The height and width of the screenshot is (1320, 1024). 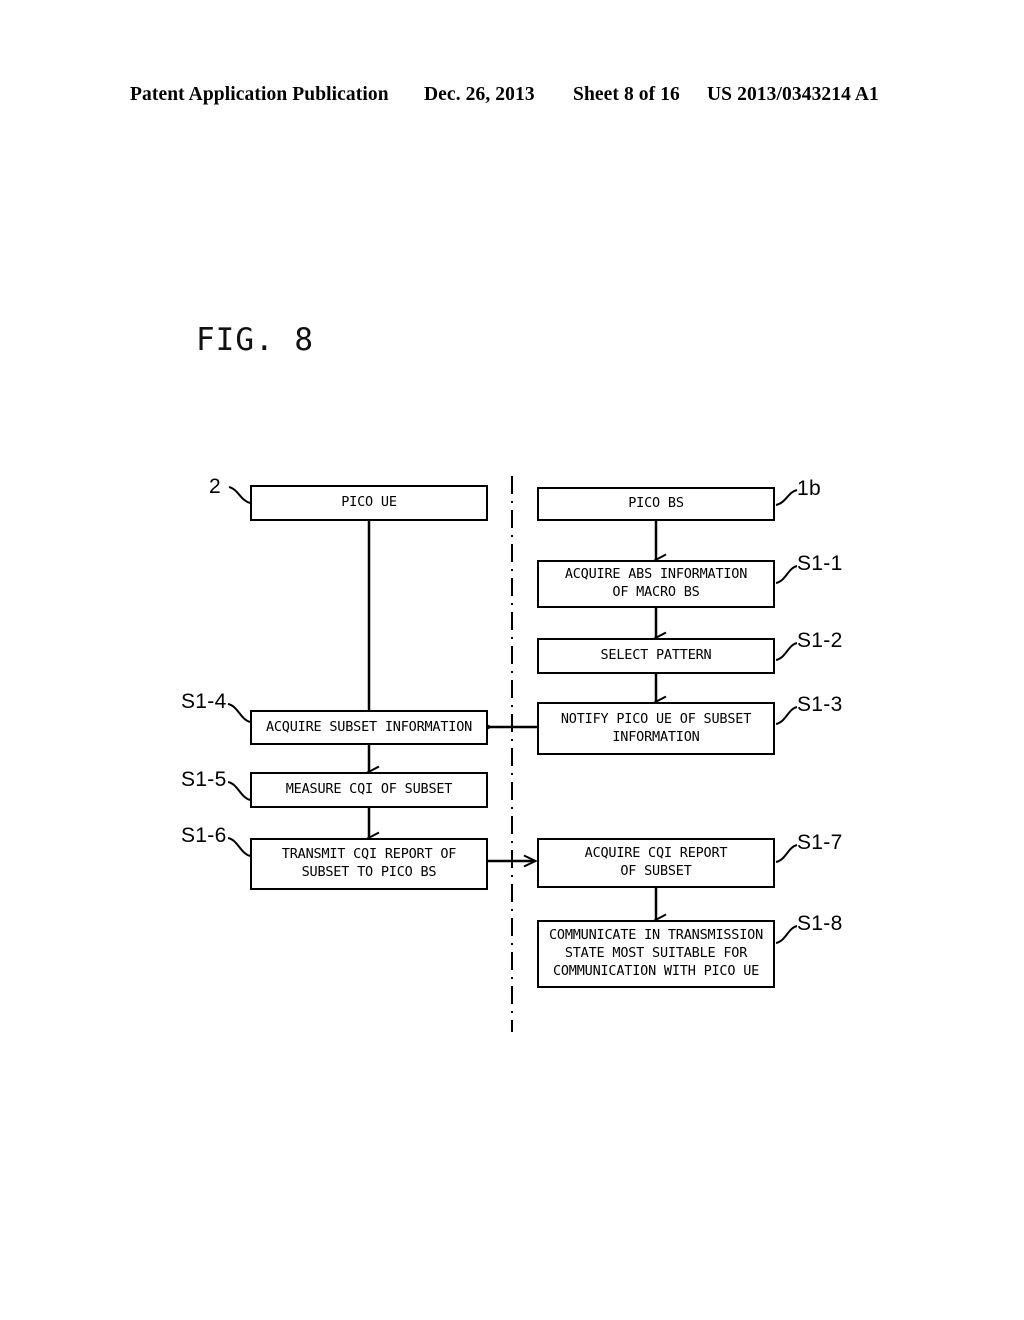 What do you see at coordinates (786, 497) in the screenshot?
I see `leader-line-ref-1b` at bounding box center [786, 497].